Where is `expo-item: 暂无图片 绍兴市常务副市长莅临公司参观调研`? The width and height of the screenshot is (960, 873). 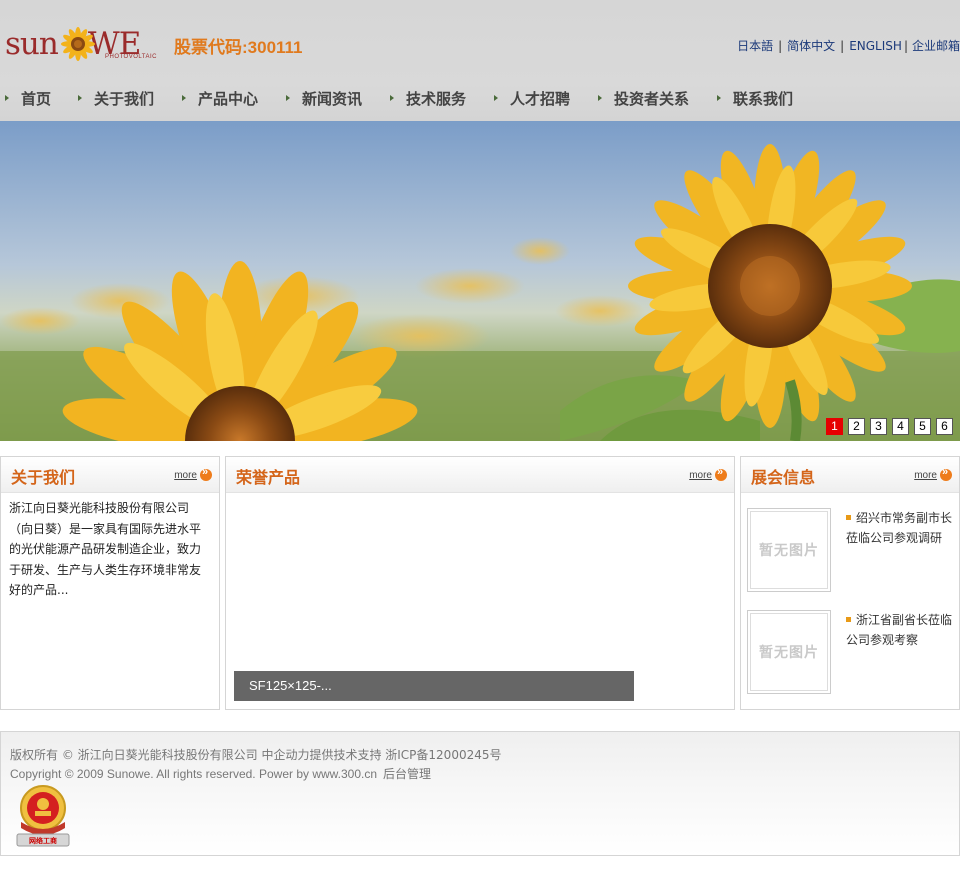
expo-item: 暂无图片 绍兴市常务副市长莅临公司参观调研 is located at coordinates (852, 551).